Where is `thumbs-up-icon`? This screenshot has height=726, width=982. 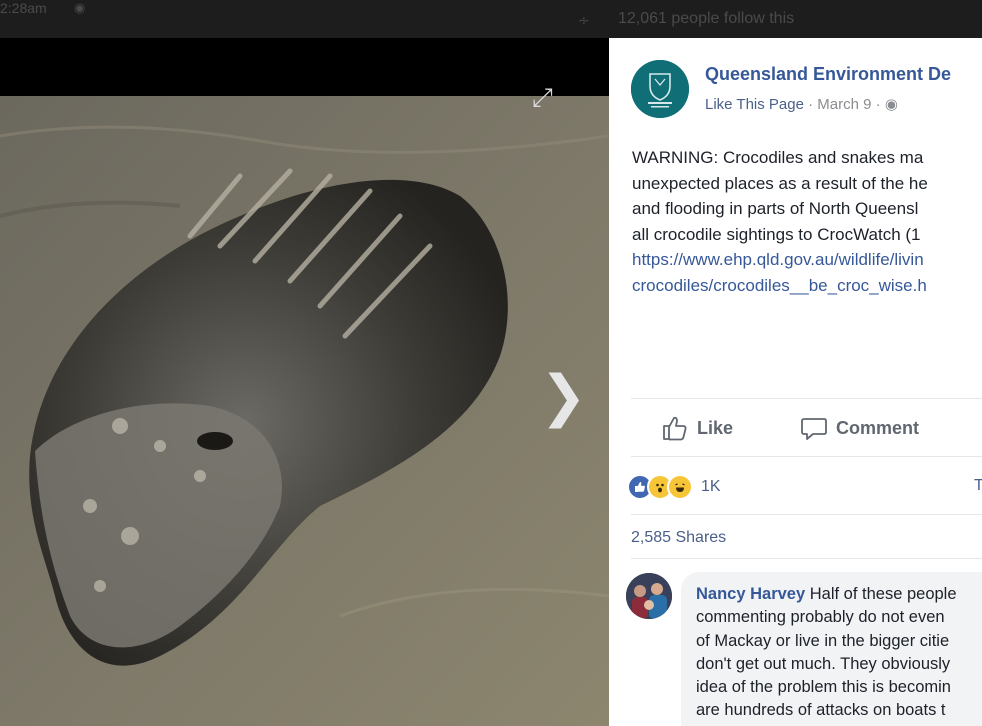
thumbs-up-icon is located at coordinates (675, 428).